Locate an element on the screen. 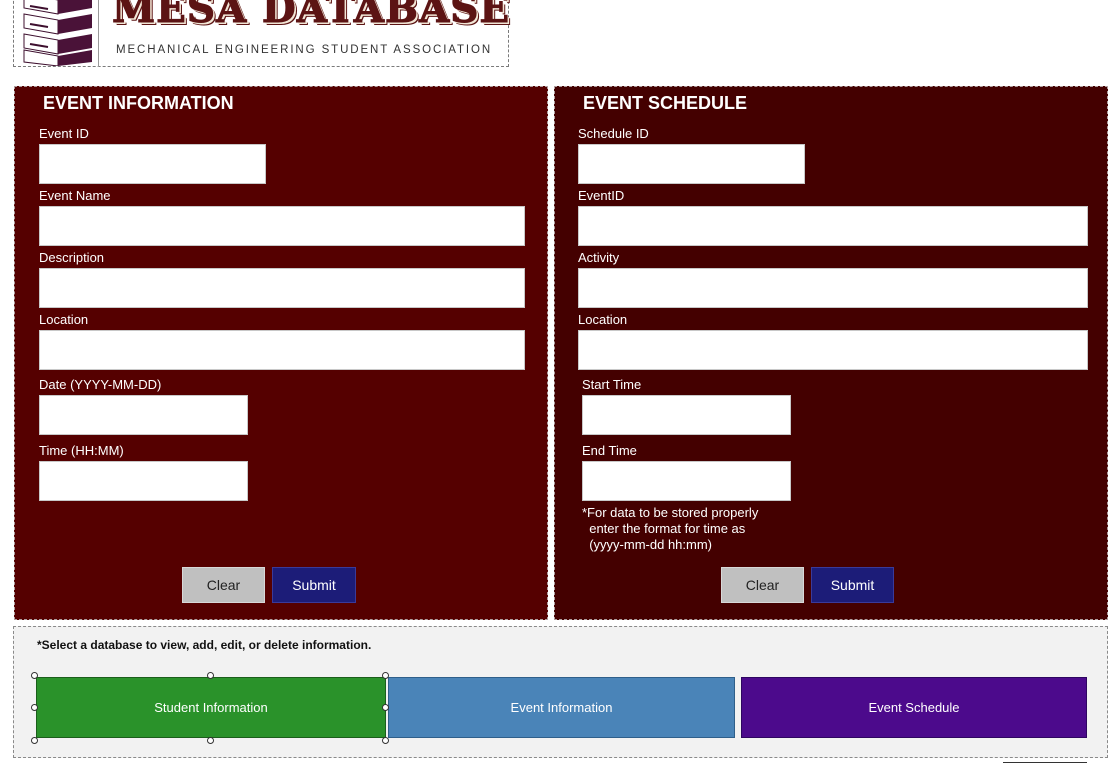 The width and height of the screenshot is (1118, 765). schedule-submit-button: Submit is located at coordinates (852, 585).